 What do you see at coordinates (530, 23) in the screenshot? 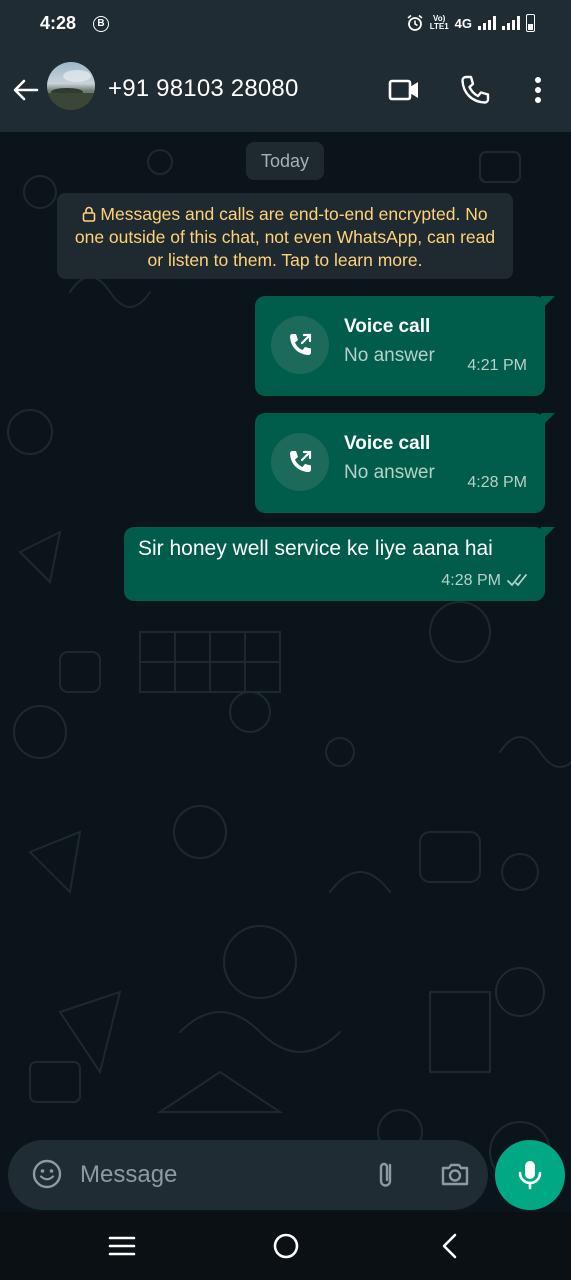
I see `battery-icon` at bounding box center [530, 23].